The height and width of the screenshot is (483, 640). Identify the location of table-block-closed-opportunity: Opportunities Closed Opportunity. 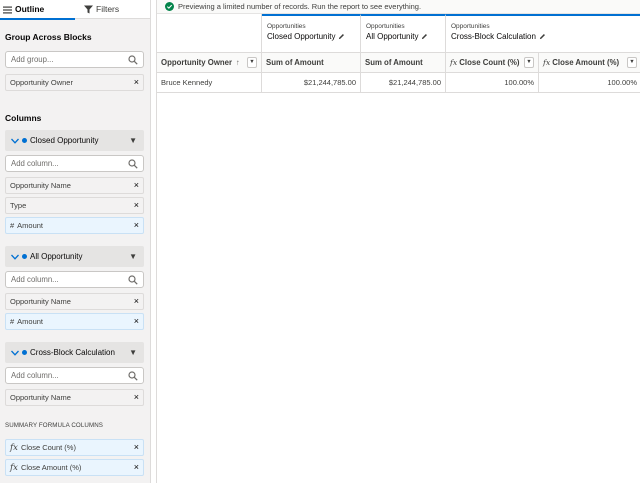
(311, 33).